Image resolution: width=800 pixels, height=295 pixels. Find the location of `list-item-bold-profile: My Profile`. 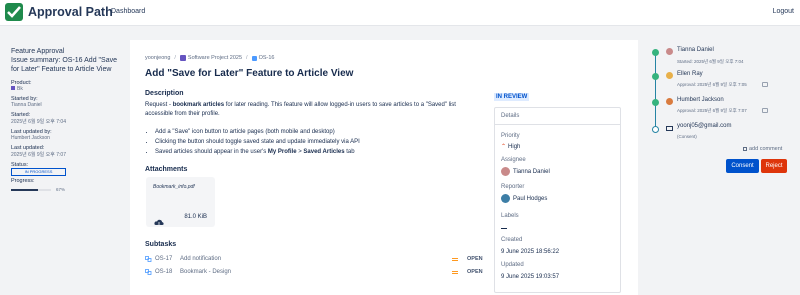

list-item-bold-profile: My Profile is located at coordinates (282, 152).